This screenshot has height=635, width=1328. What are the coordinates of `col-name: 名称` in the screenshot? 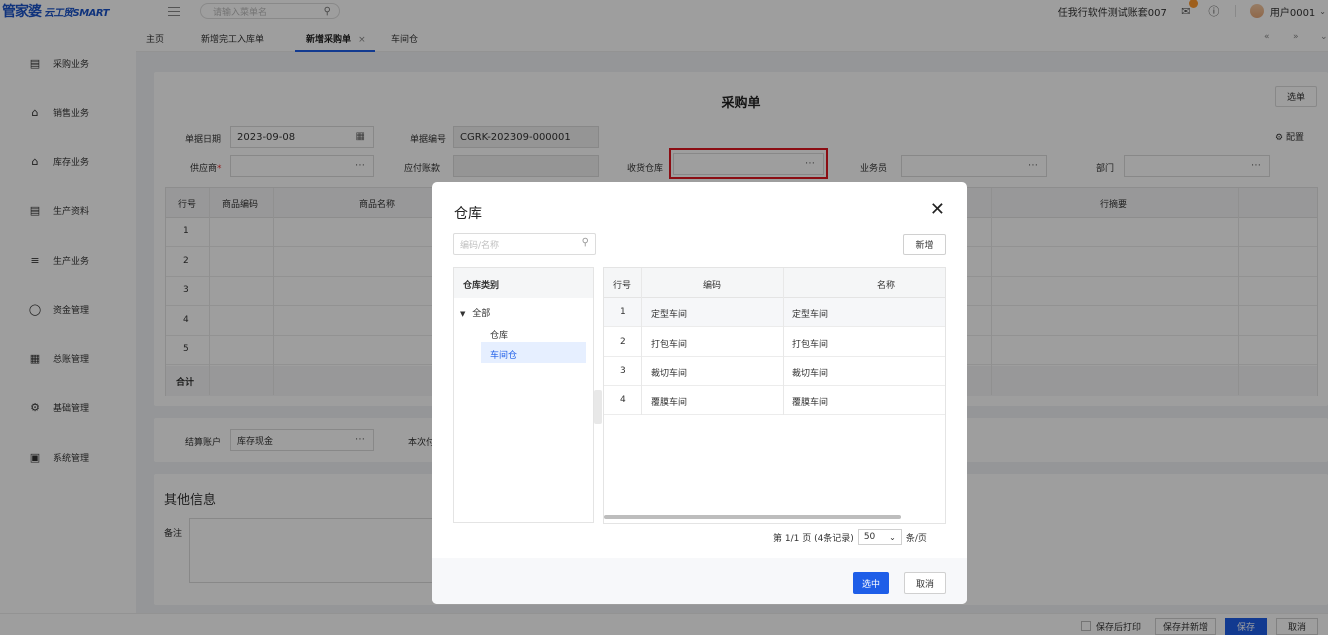 It's located at (886, 286).